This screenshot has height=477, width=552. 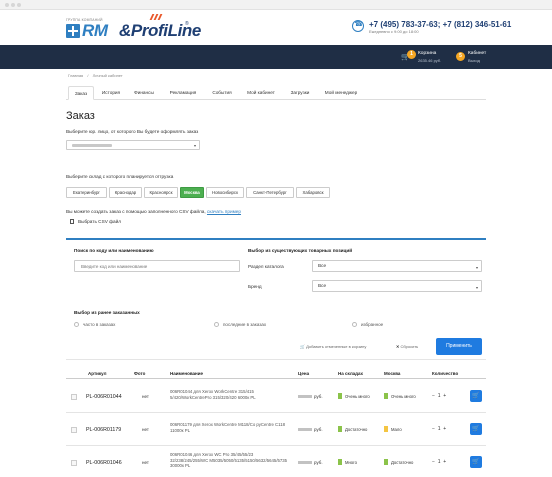 What do you see at coordinates (427, 53) in the screenshot?
I see `cart-label: Корзина` at bounding box center [427, 53].